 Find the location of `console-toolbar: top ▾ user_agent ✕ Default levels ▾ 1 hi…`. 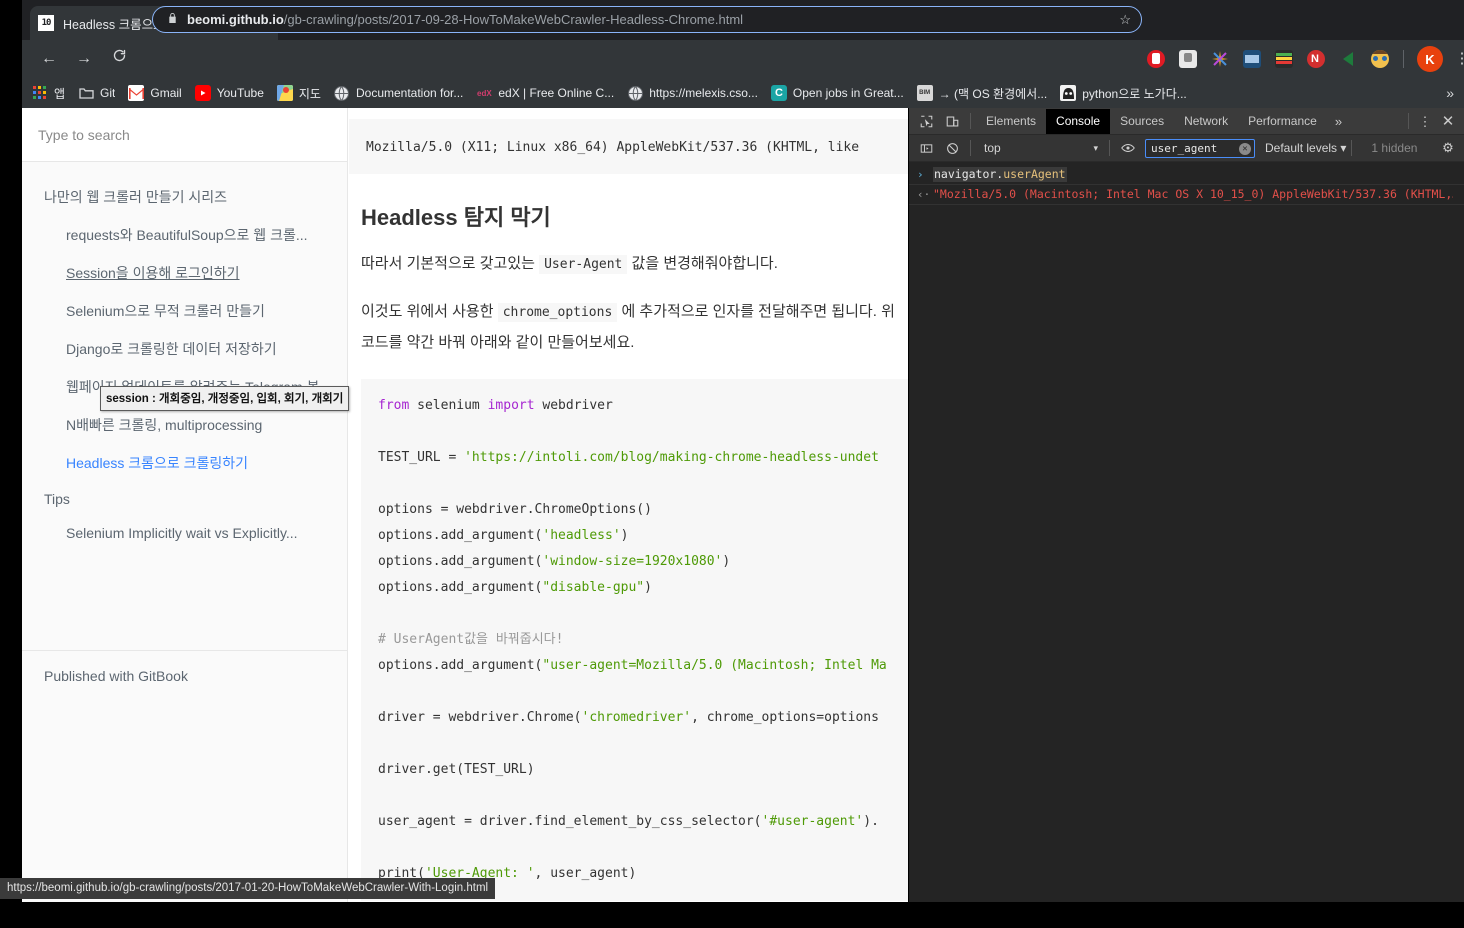

console-toolbar: top ▾ user_agent ✕ Default levels ▾ 1 hi… is located at coordinates (1186, 148).